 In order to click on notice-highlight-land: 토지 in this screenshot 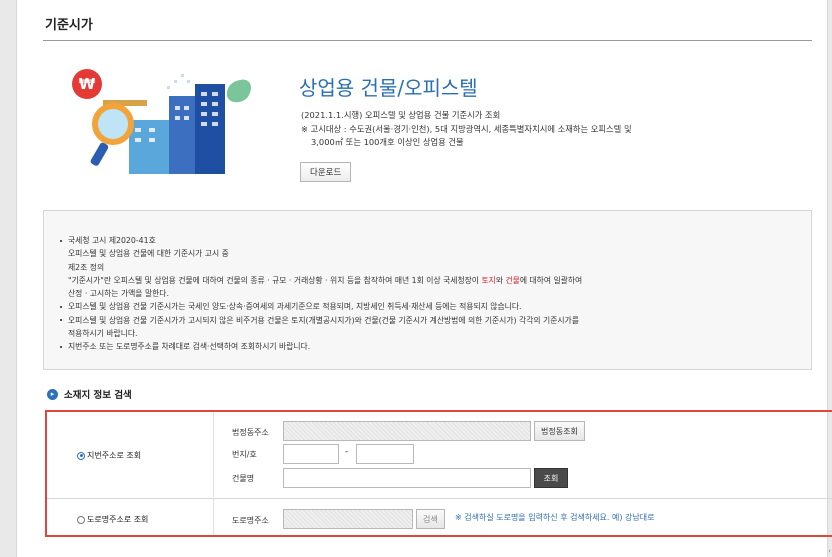, I will do `click(488, 280)`.